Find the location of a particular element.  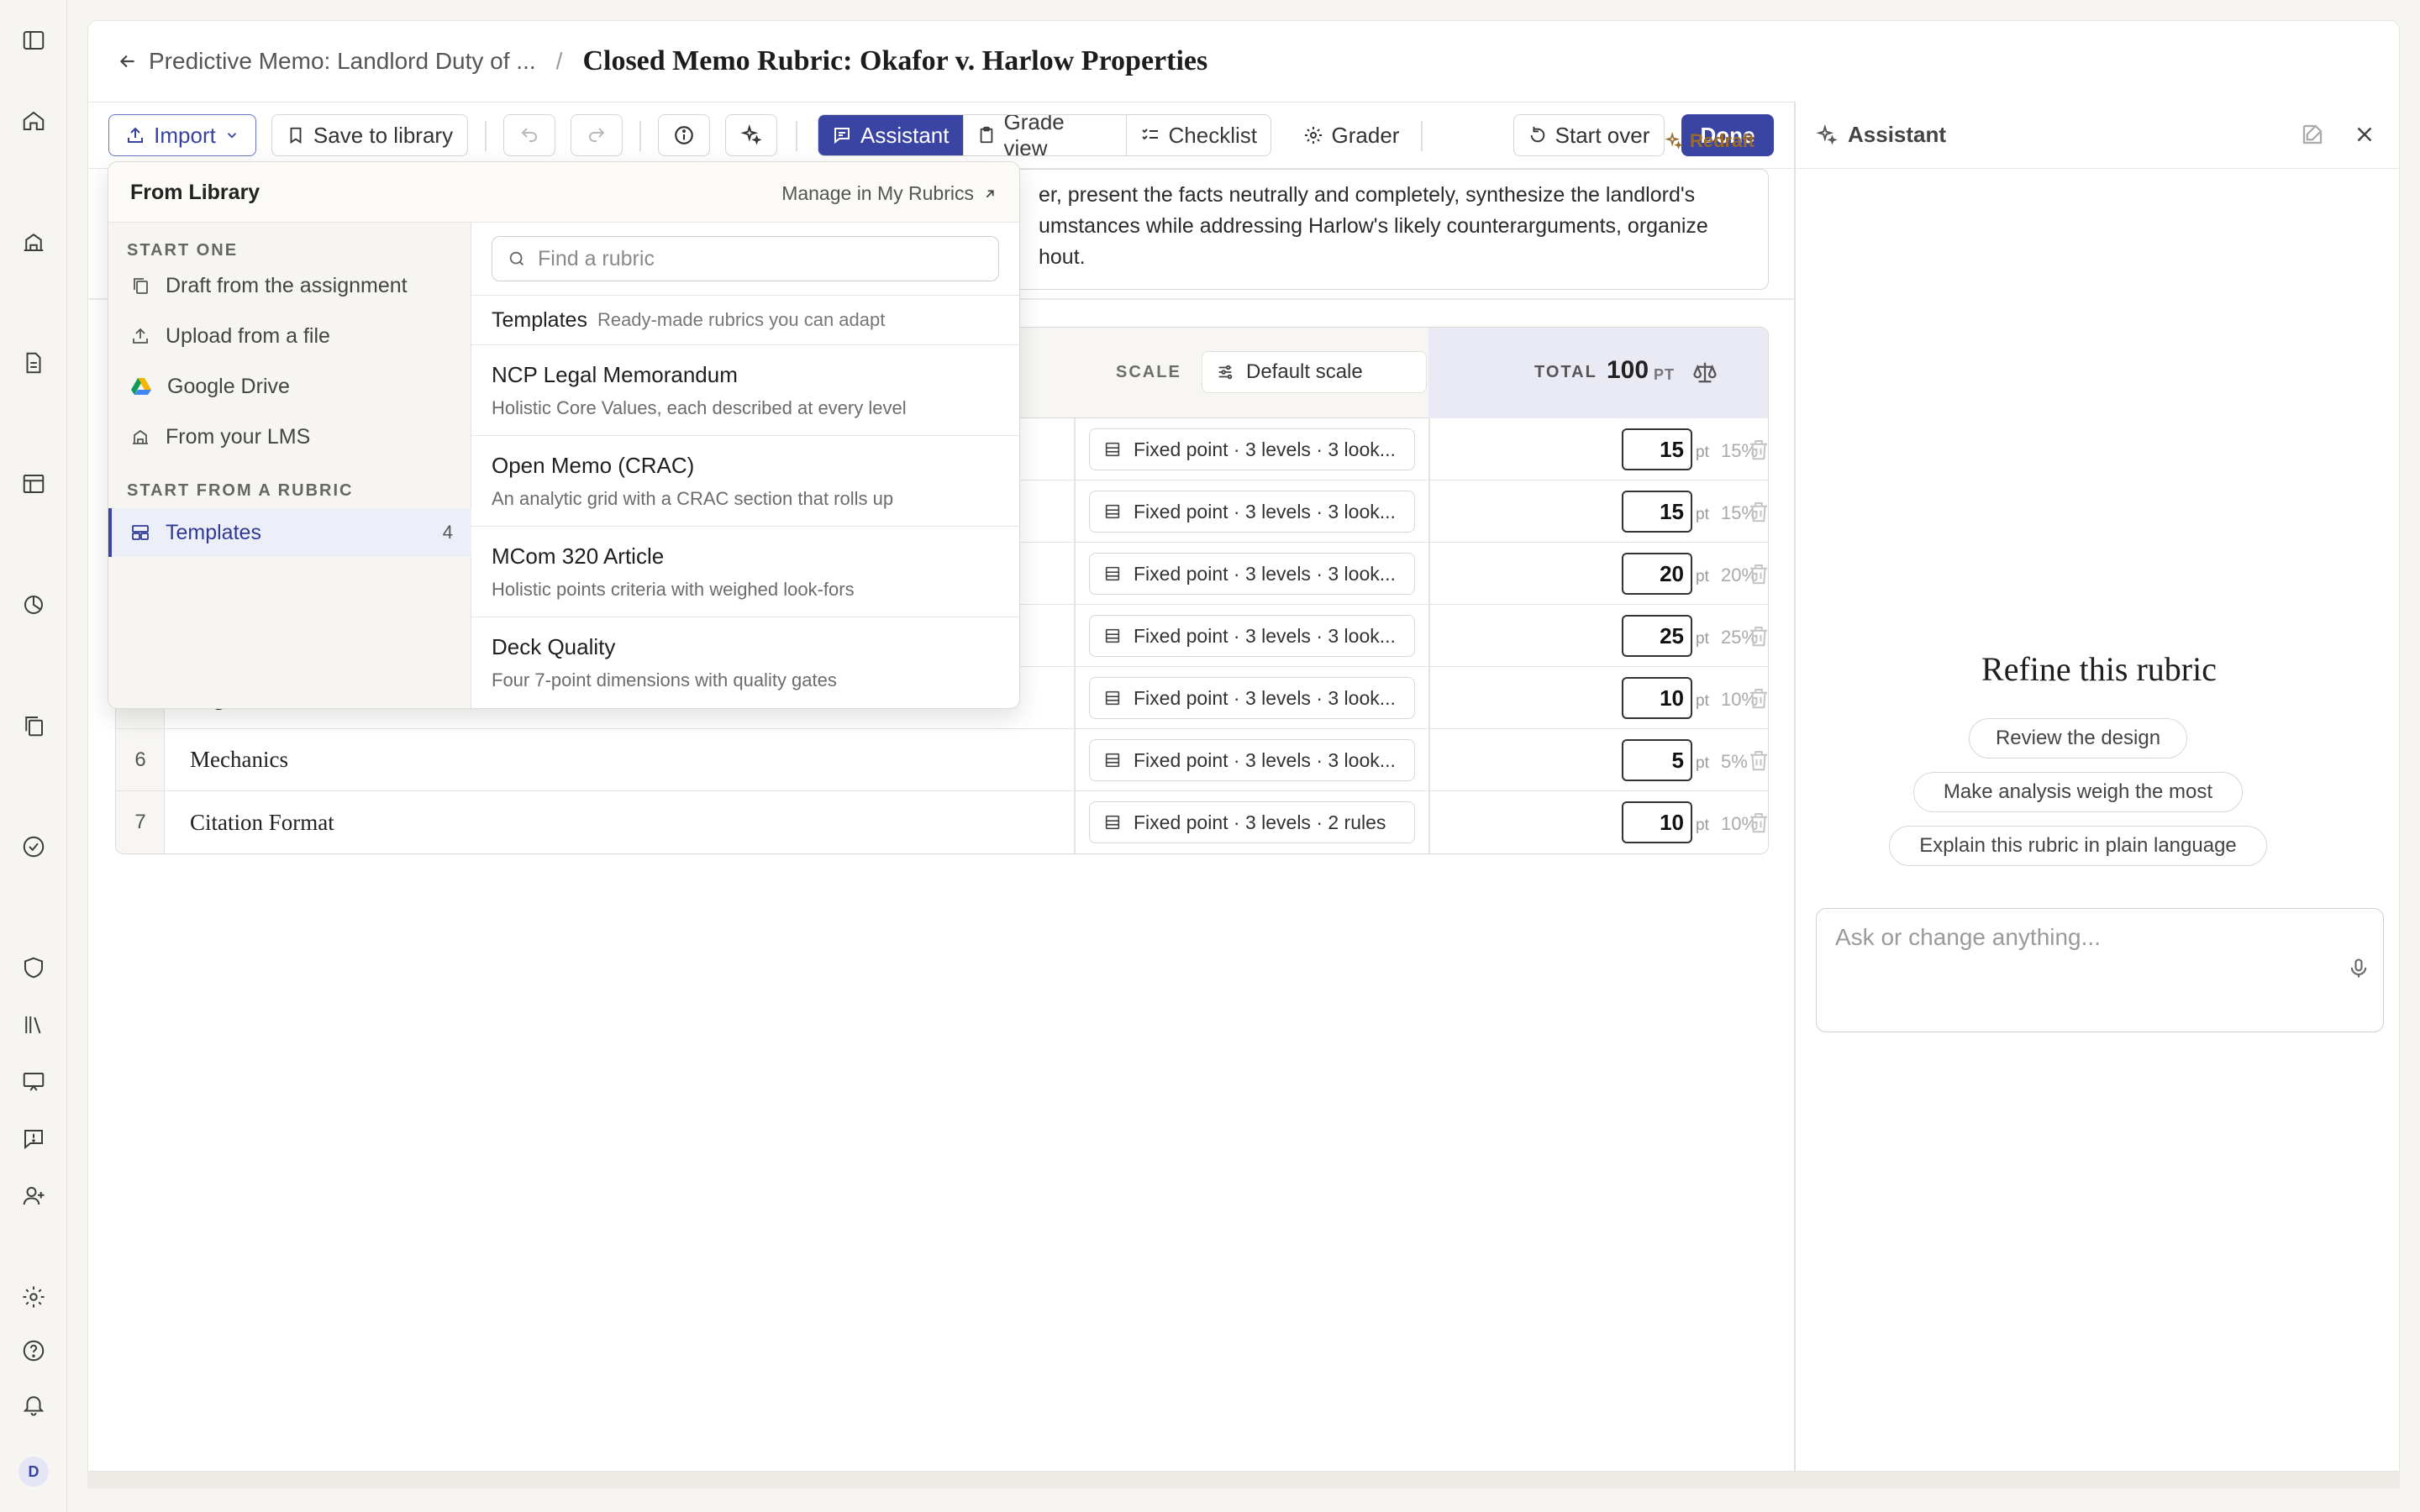

item-label: Google Drive is located at coordinates (228, 386).